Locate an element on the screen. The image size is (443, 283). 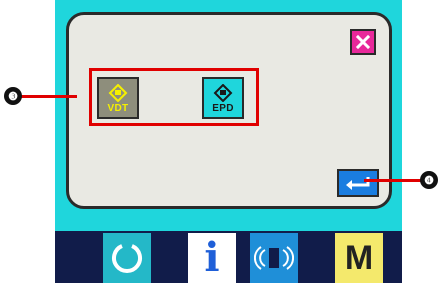
callout-4-marker: ❹ is located at coordinates (429, 180).